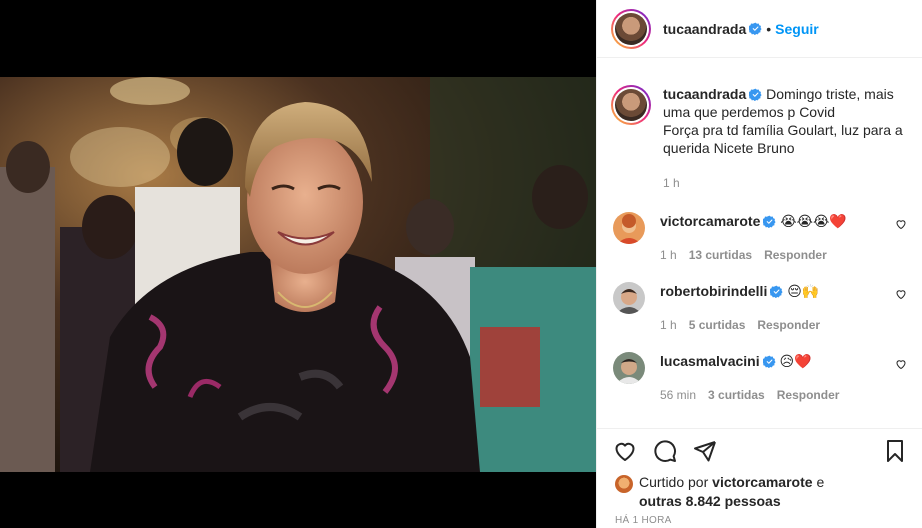 The height and width of the screenshot is (528, 922). Describe the element at coordinates (705, 451) in the screenshot. I see `share-icon` at that location.